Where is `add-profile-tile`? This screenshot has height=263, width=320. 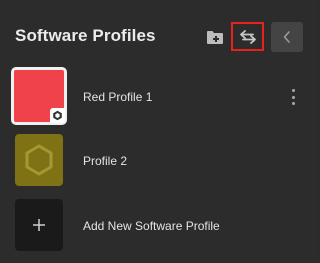 add-profile-tile is located at coordinates (39, 225).